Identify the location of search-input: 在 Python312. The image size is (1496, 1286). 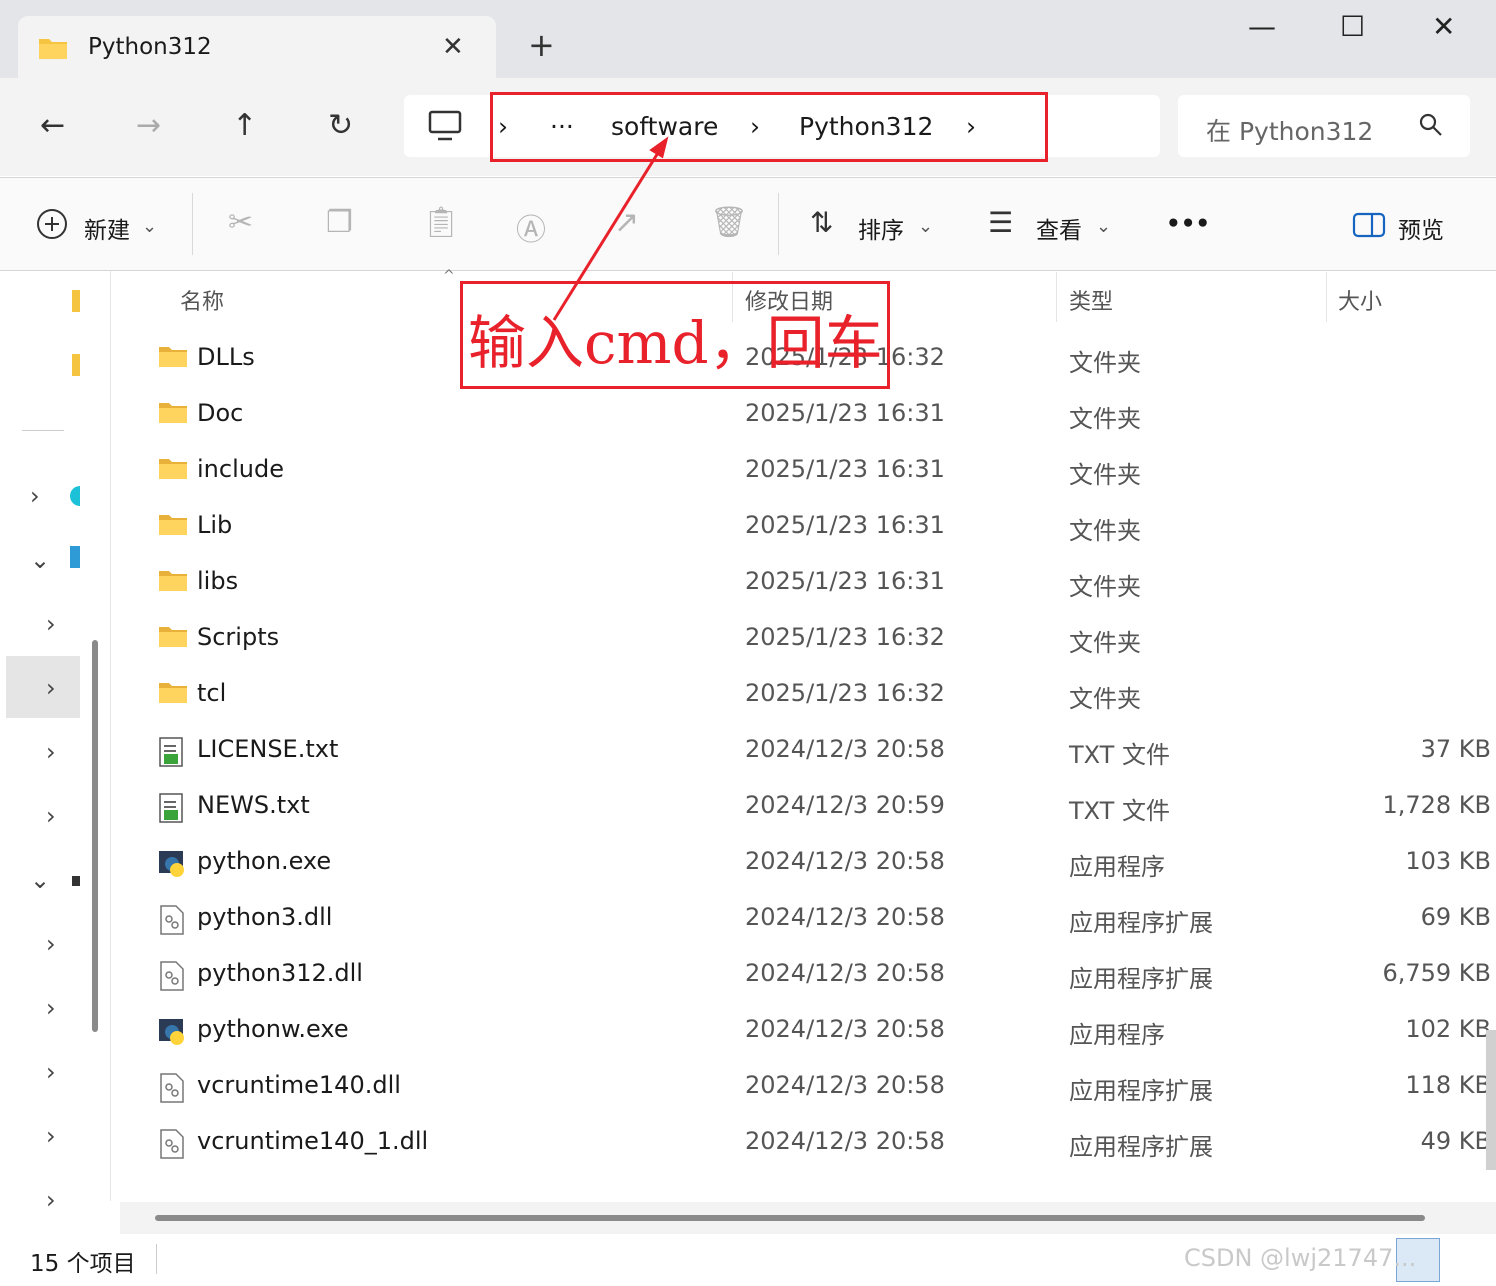
(1289, 130).